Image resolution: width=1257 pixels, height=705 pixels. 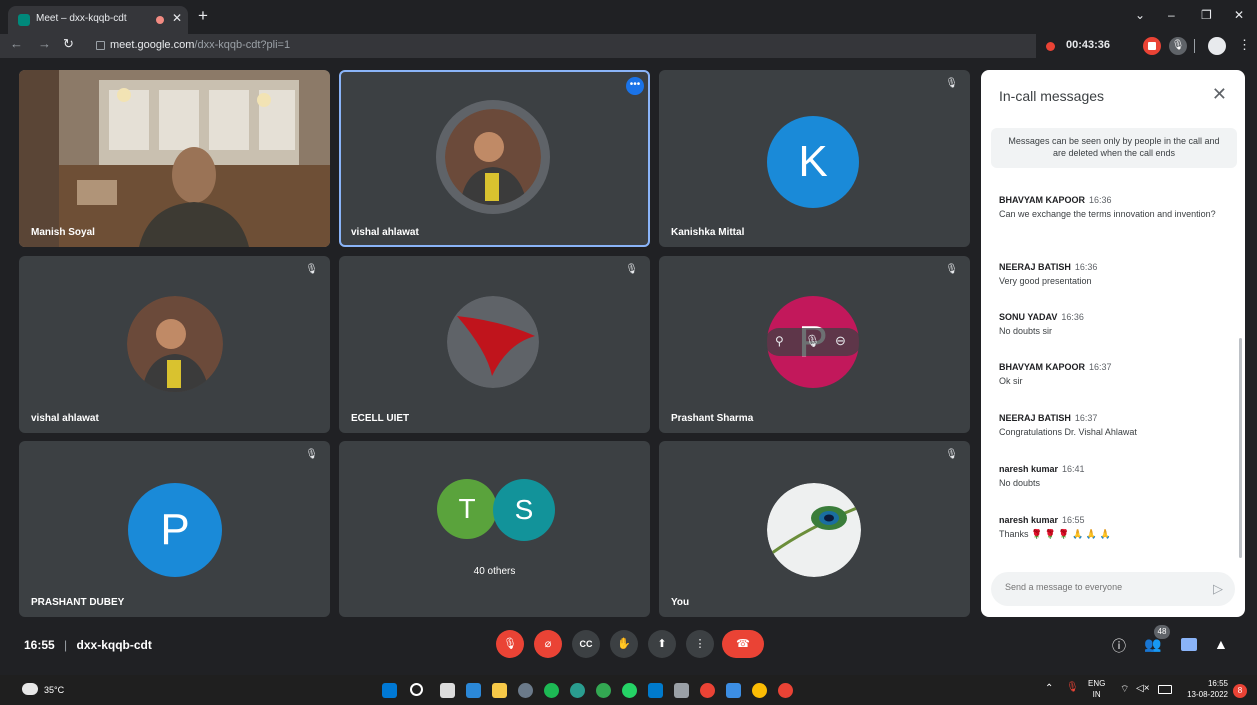 I want to click on chrome-active-icon, so click(x=759, y=690).